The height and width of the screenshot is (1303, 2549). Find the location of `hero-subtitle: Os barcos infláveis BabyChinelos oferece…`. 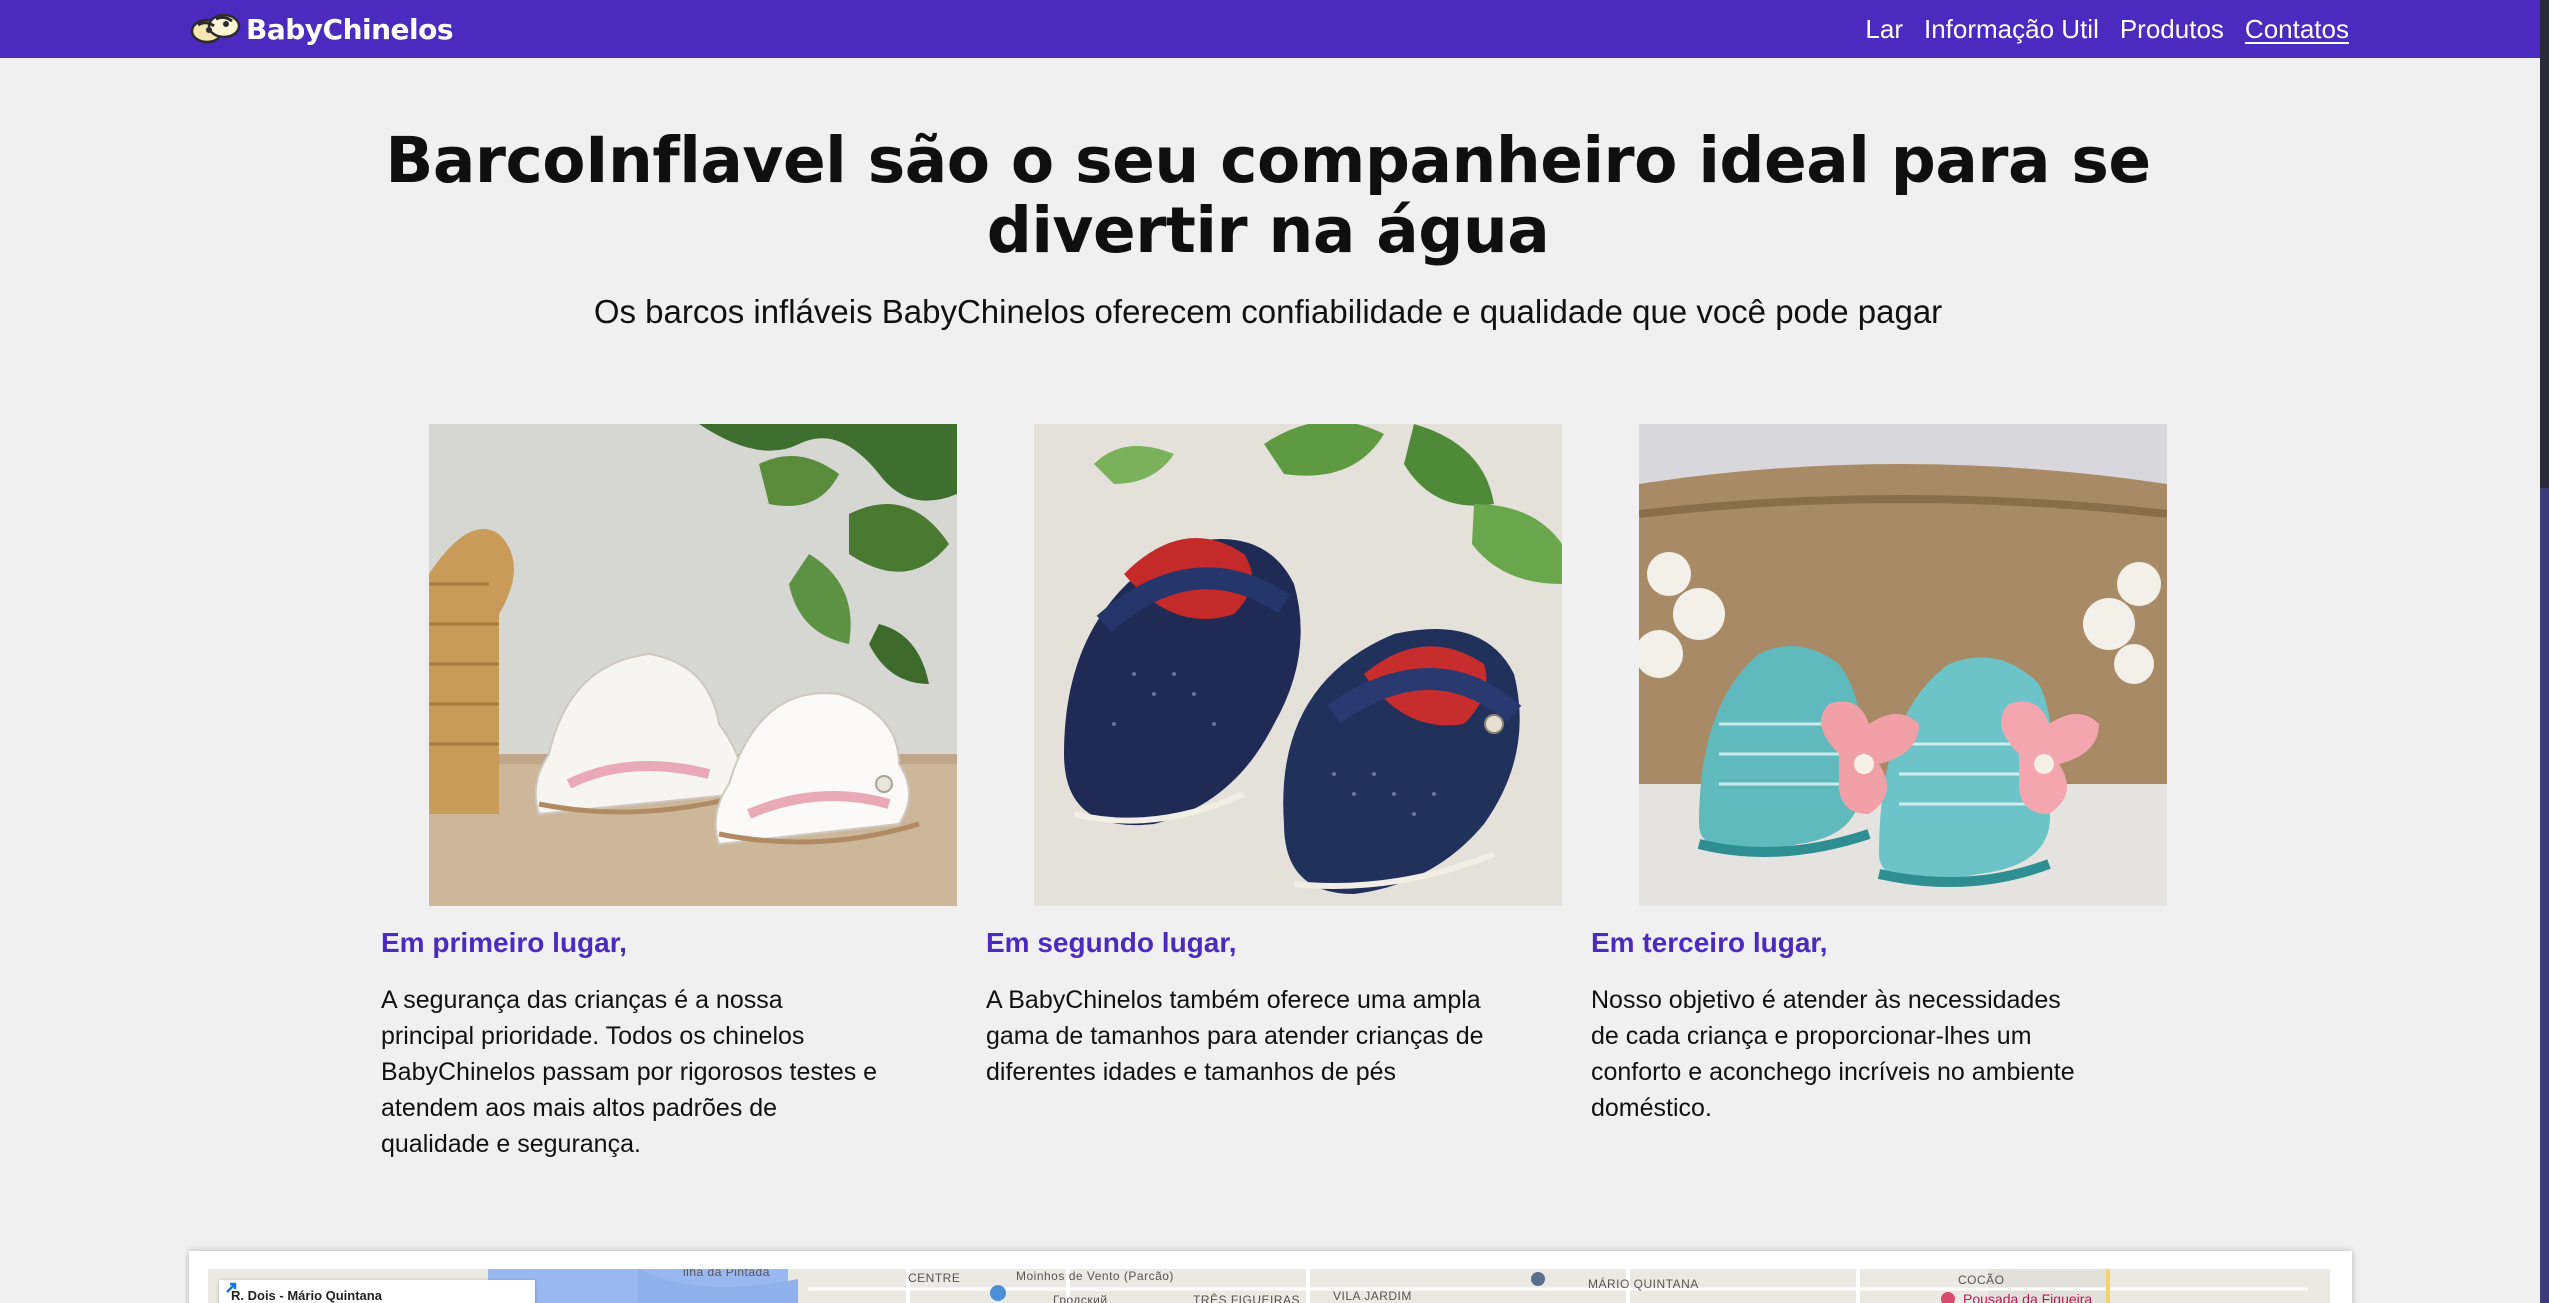

hero-subtitle: Os barcos infláveis BabyChinelos oferece… is located at coordinates (1268, 311).